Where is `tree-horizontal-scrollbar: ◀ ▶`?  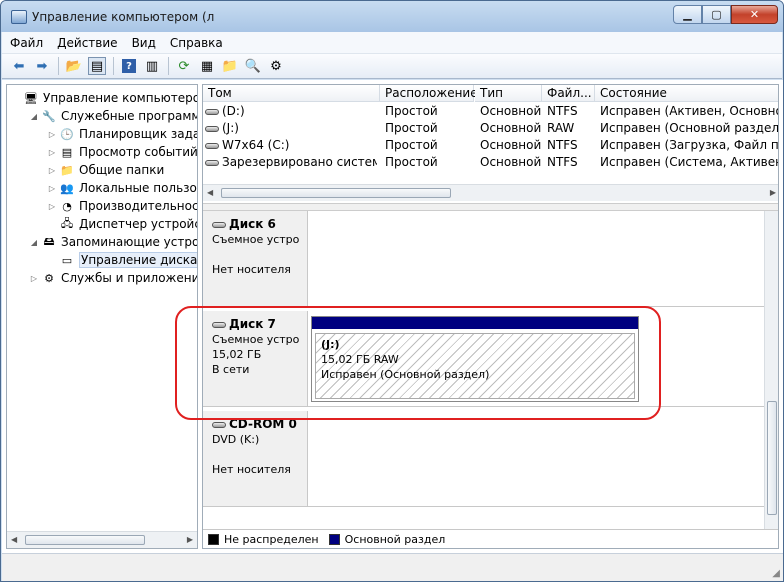 tree-horizontal-scrollbar: ◀ ▶ is located at coordinates (102, 539).